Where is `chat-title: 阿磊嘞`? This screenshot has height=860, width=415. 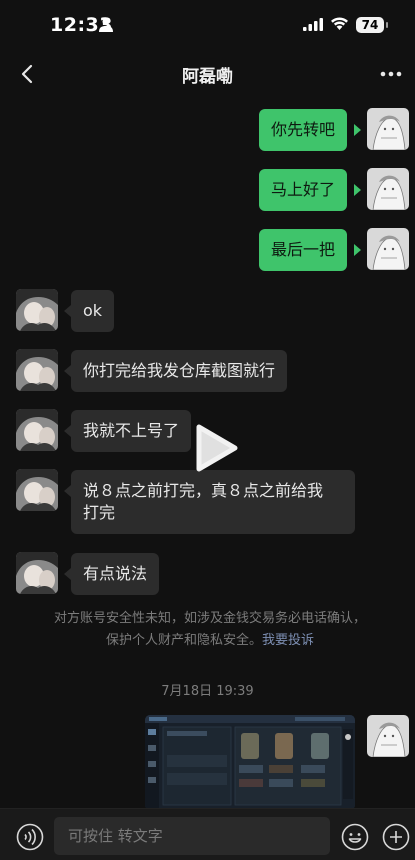
chat-title: 阿磊嘞 is located at coordinates (207, 77).